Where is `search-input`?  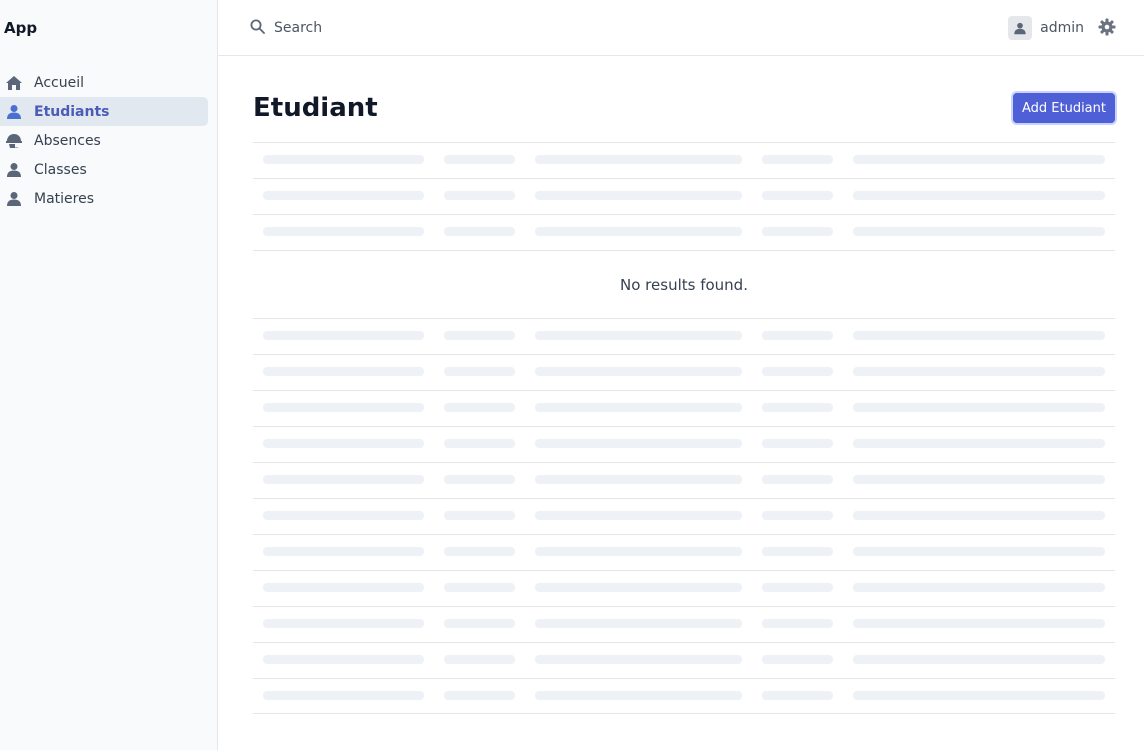 search-input is located at coordinates (404, 28).